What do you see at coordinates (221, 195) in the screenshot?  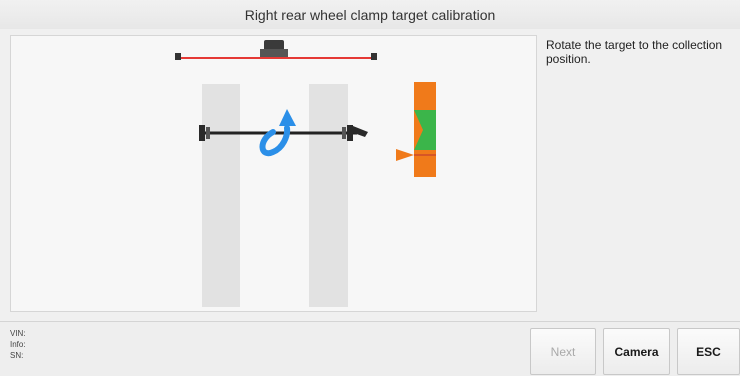 I see `left-wheel-track` at bounding box center [221, 195].